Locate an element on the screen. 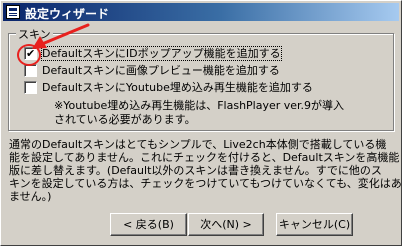 The height and width of the screenshot is (246, 402). checkbox-youtube-embed is located at coordinates (30, 87).